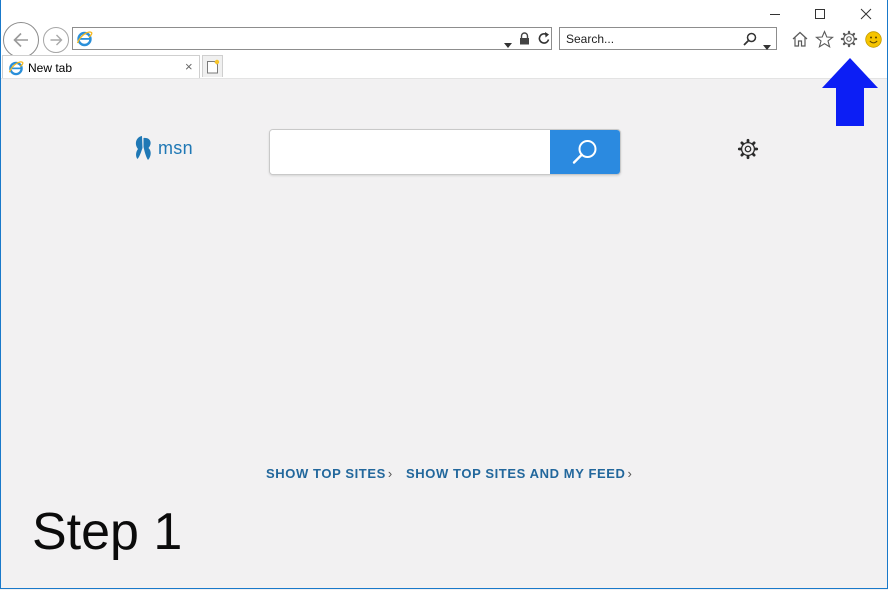 Image resolution: width=888 pixels, height=590 pixels. I want to click on tools-button, so click(849, 39).